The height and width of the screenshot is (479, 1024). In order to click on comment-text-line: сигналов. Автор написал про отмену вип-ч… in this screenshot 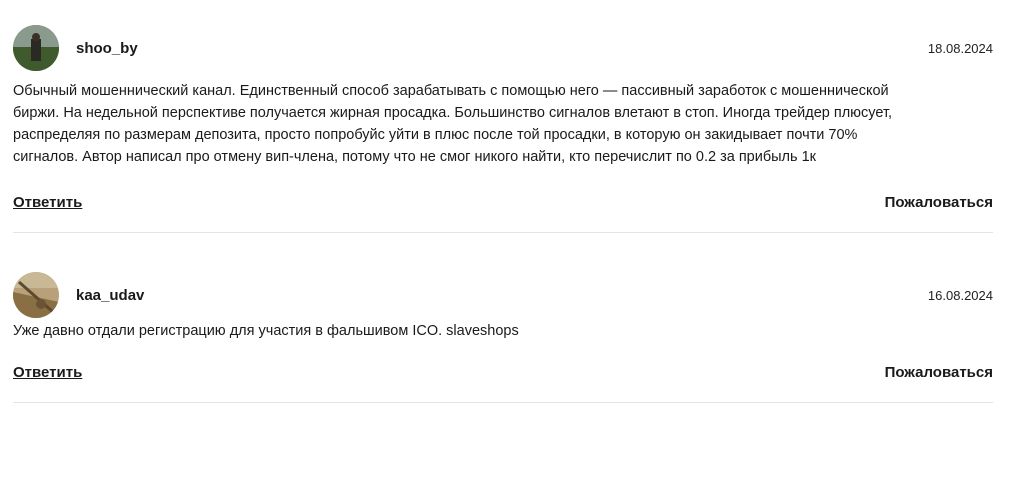, I will do `click(415, 157)`.